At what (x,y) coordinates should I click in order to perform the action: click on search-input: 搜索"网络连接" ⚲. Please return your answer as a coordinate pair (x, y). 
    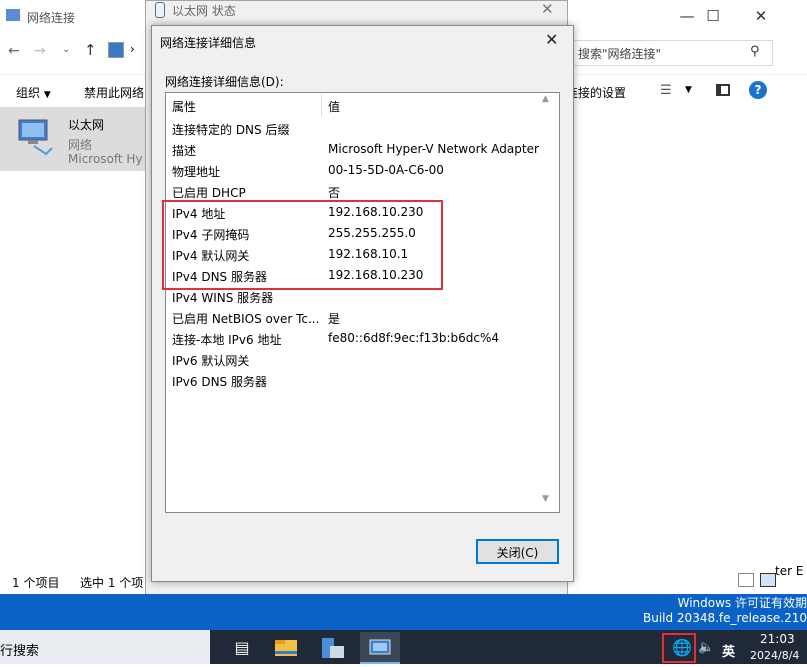
    Looking at the image, I should click on (672, 53).